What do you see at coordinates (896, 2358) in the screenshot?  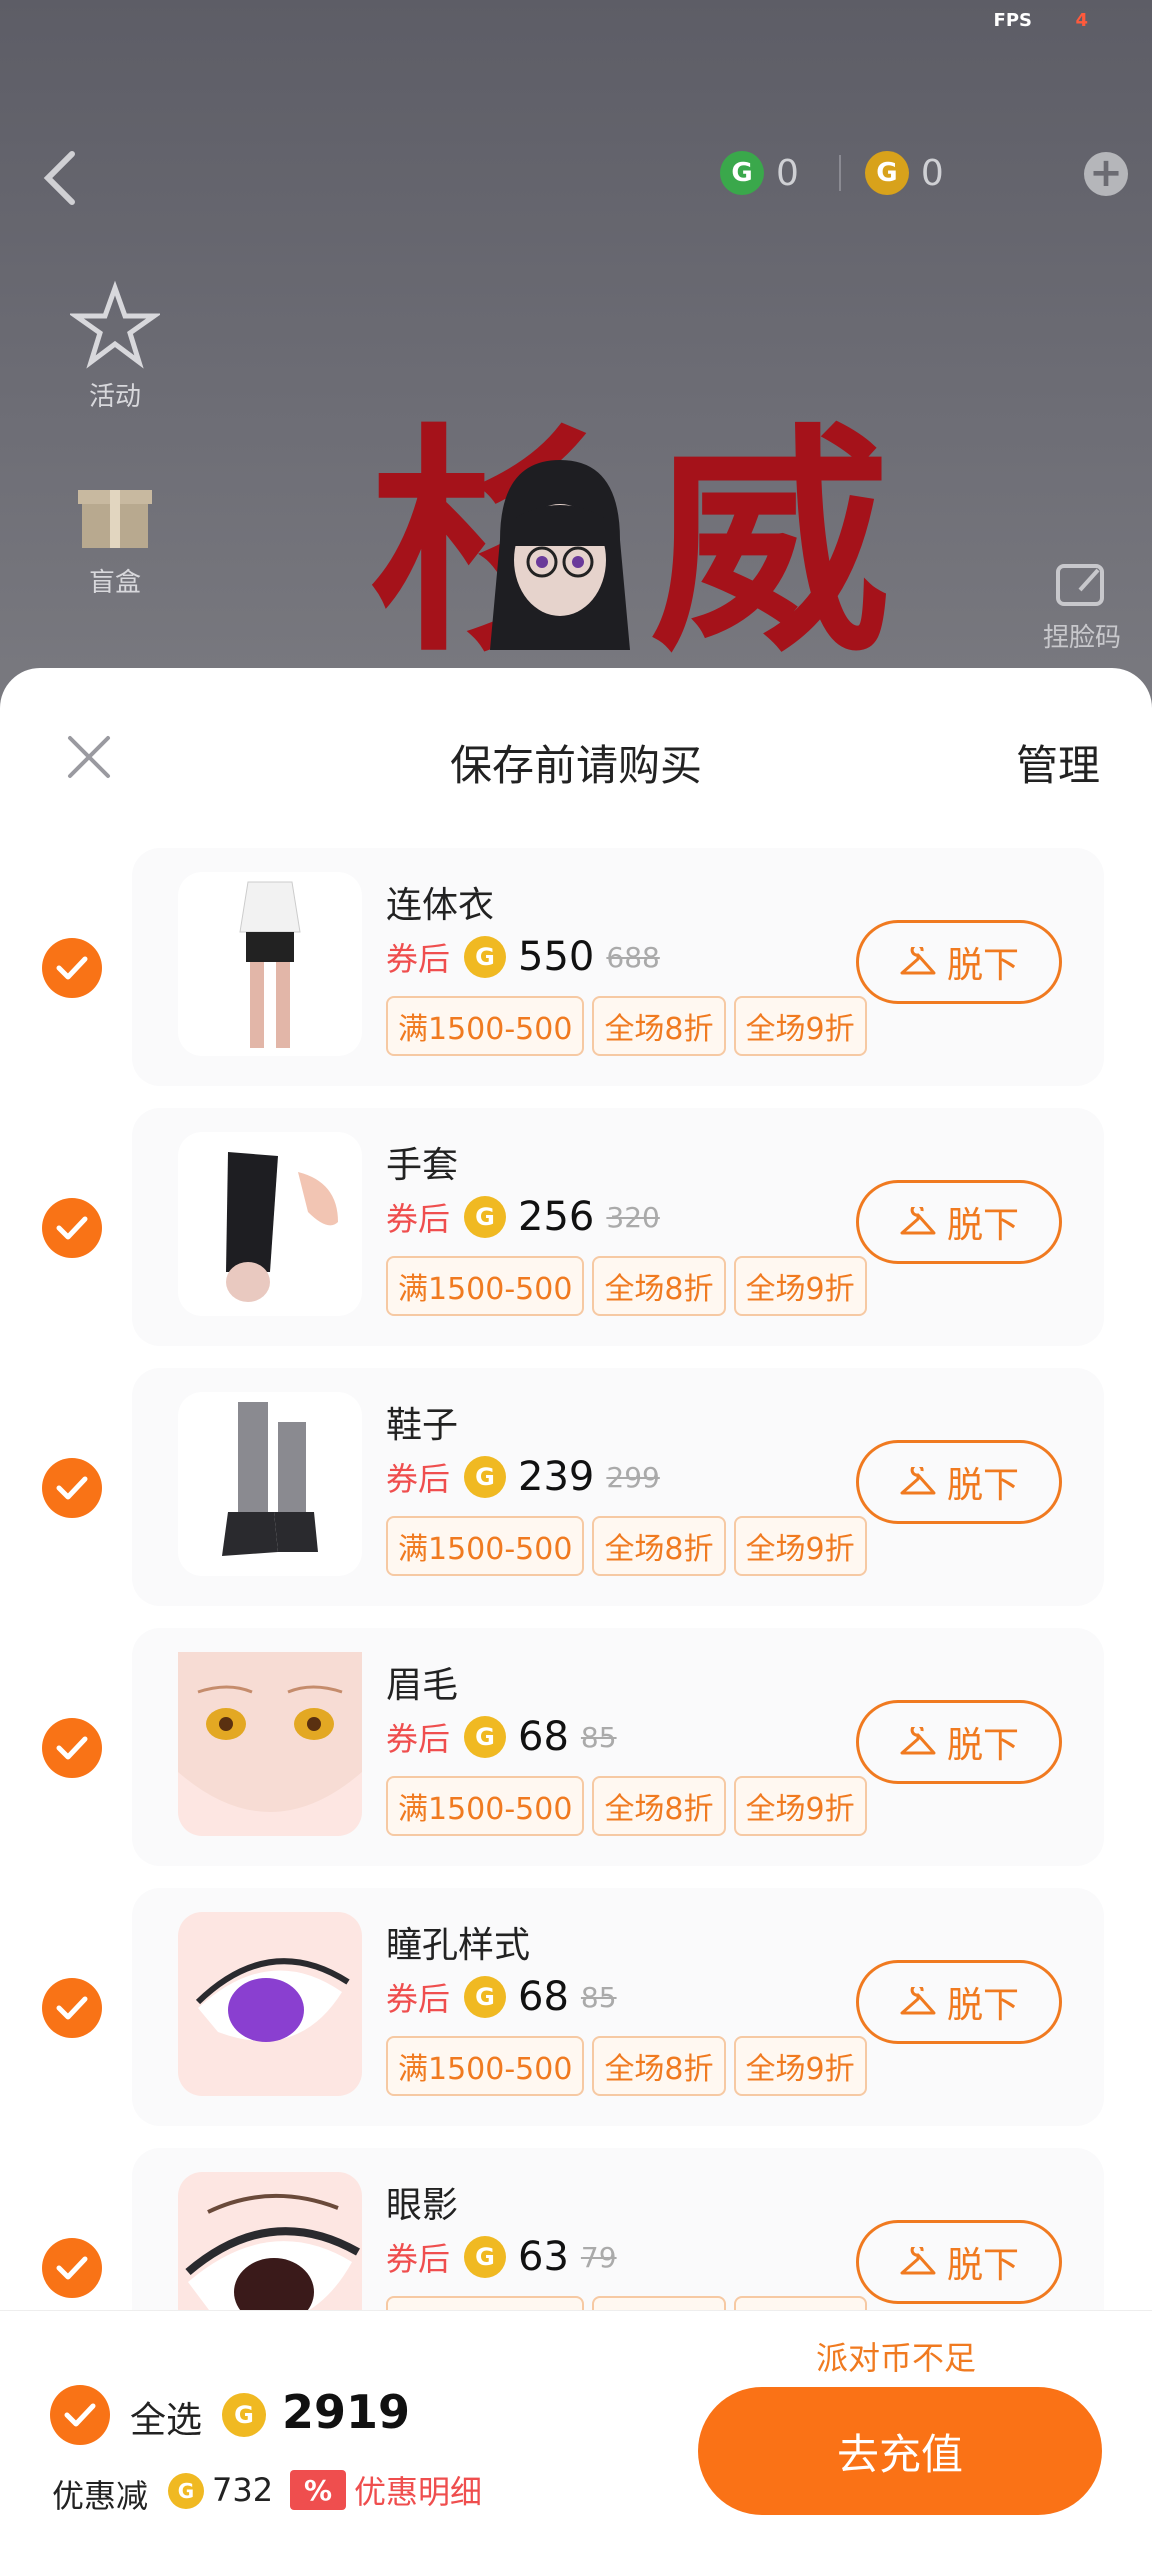 I see `insufficient-coins-text: 派对币不足` at bounding box center [896, 2358].